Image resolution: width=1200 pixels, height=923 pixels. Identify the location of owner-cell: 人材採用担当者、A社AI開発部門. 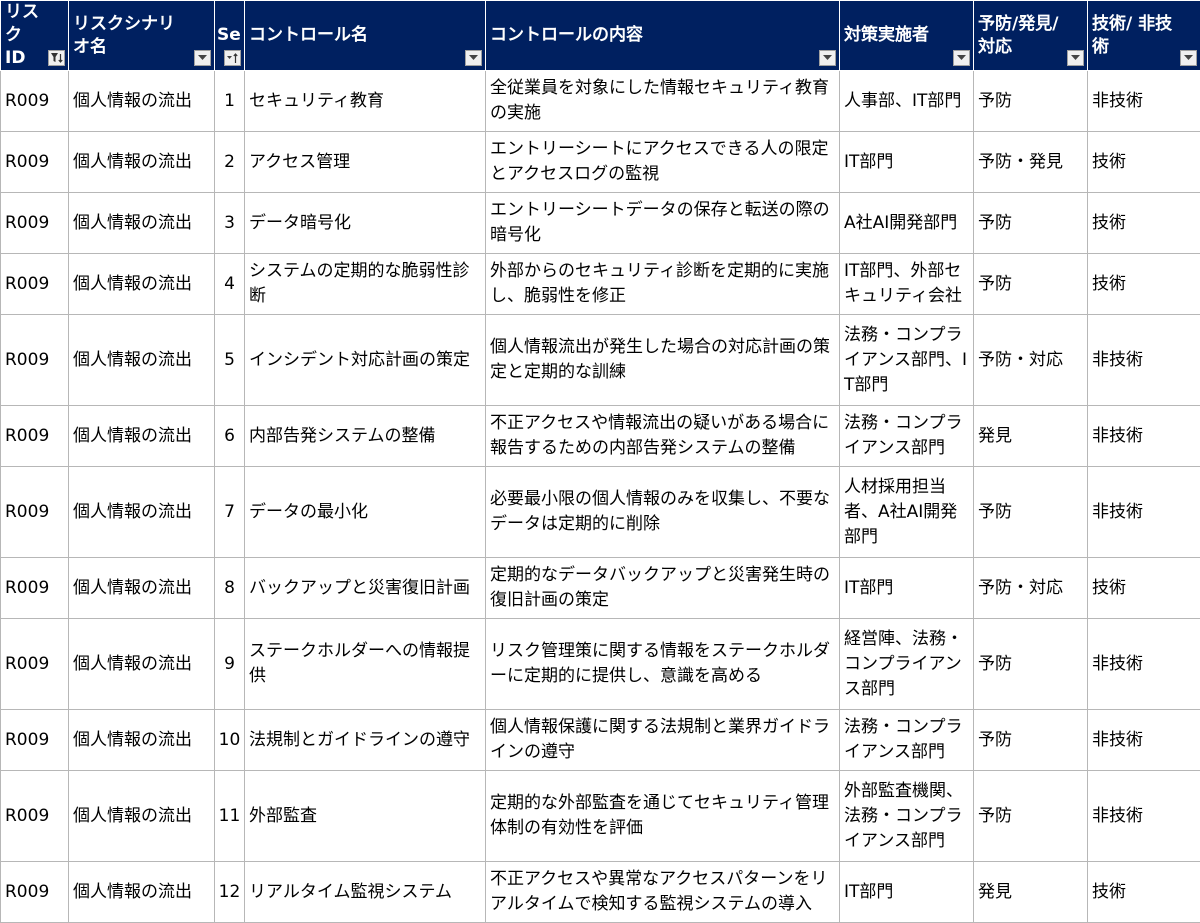
(907, 512).